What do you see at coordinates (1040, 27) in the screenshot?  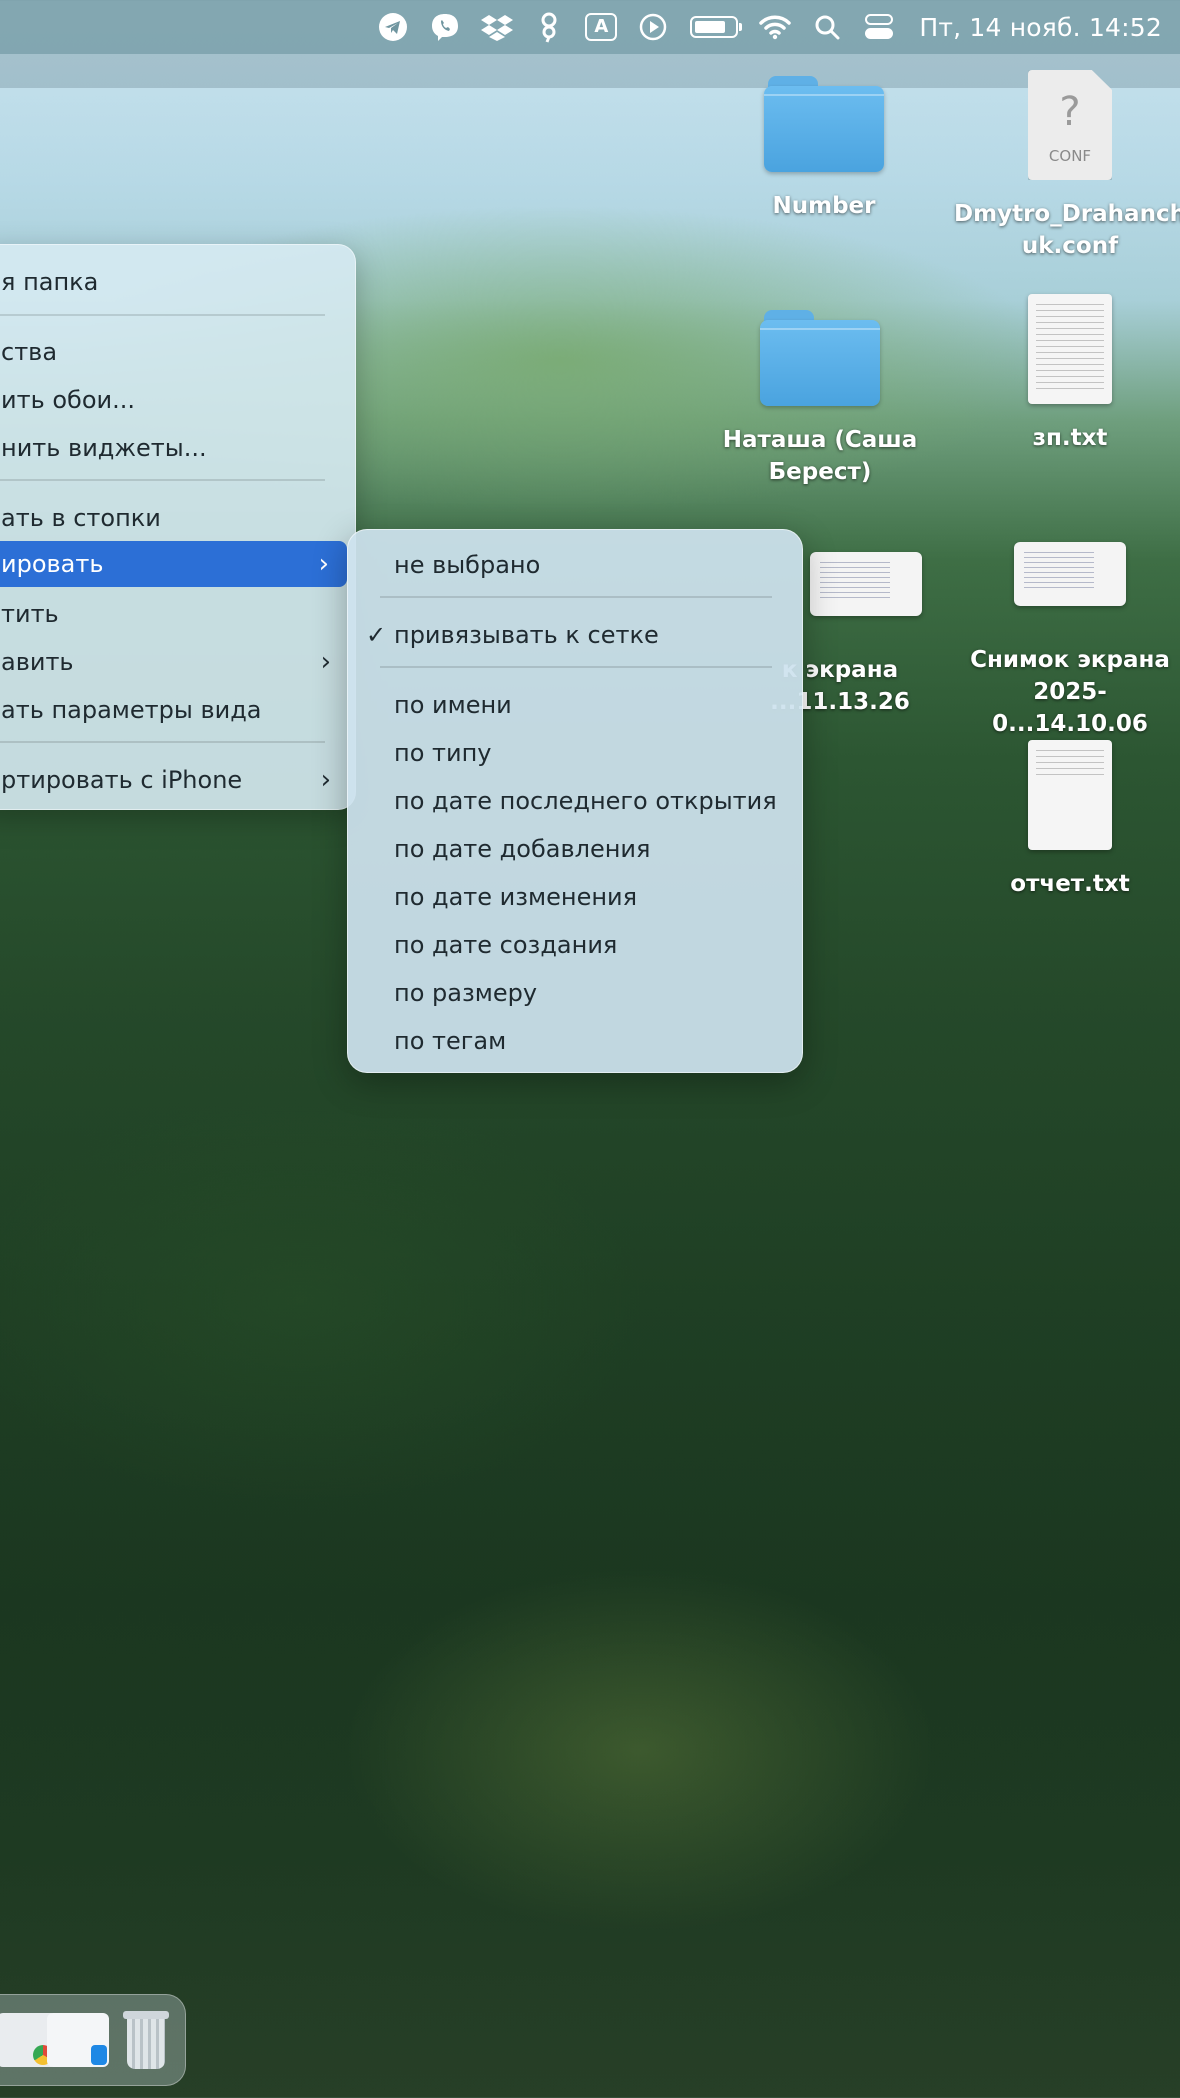 I see `menu-bar-clock: Пт, 14 нояб. 14:52` at bounding box center [1040, 27].